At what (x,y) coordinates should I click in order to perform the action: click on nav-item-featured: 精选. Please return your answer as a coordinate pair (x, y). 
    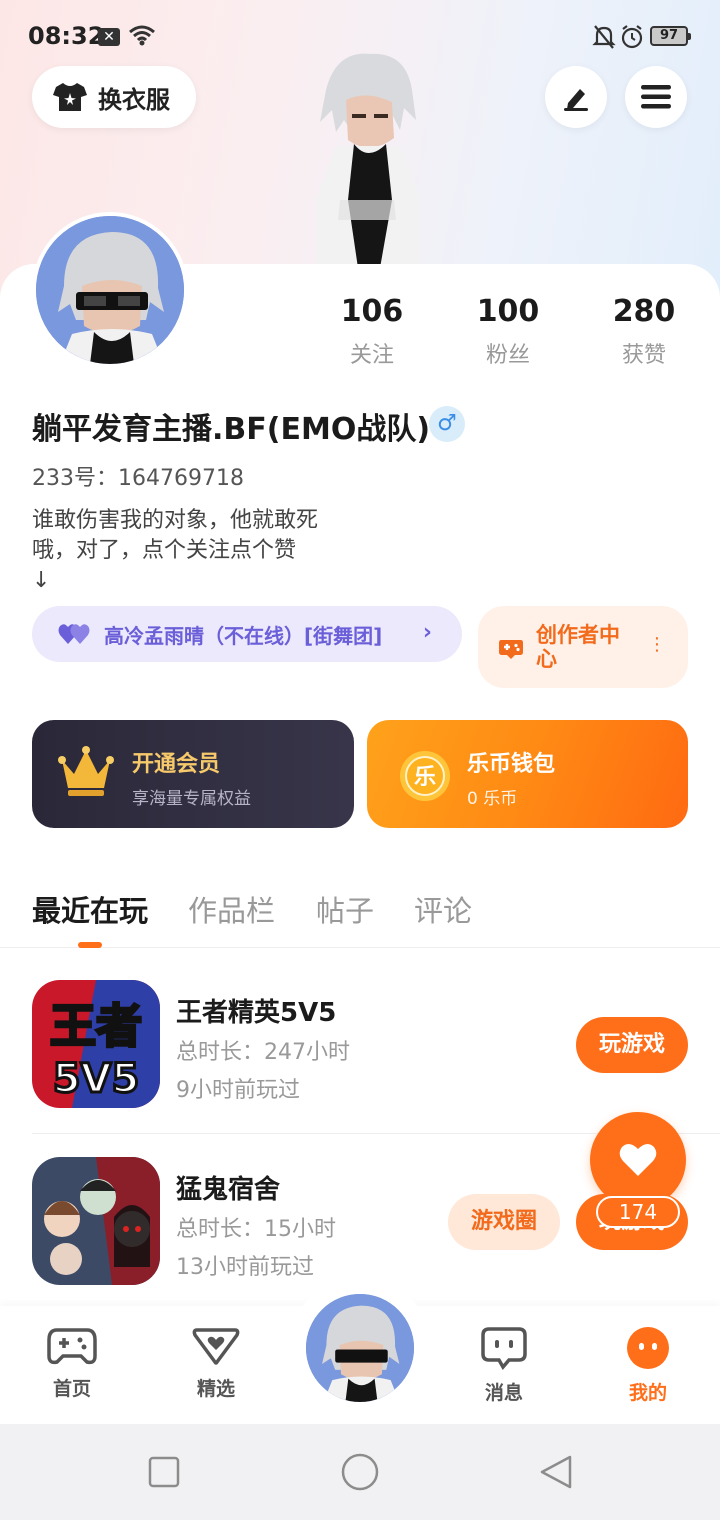
    Looking at the image, I should click on (216, 1363).